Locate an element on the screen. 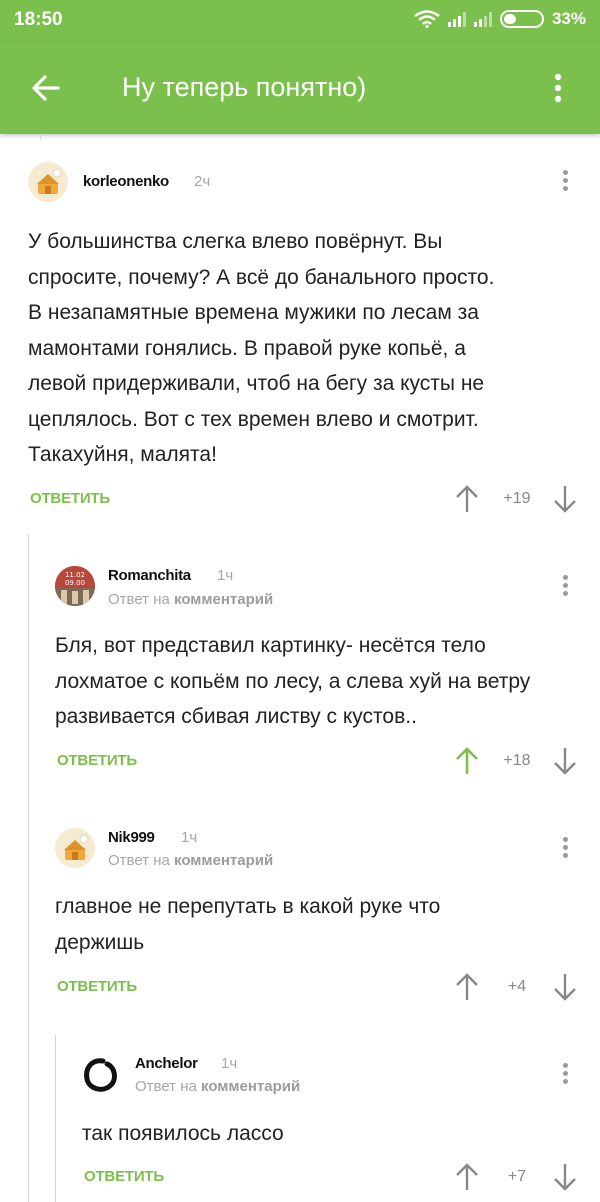  app-bar: Ну теперь понятно) is located at coordinates (300, 88).